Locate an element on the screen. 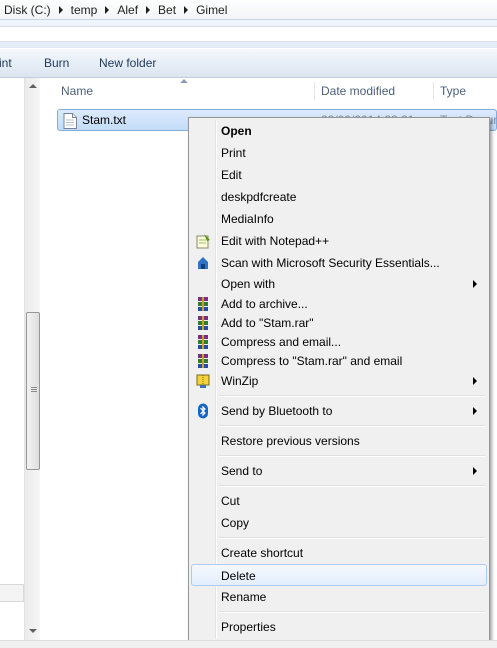  menu-item-properties: Properties is located at coordinates (339, 627).